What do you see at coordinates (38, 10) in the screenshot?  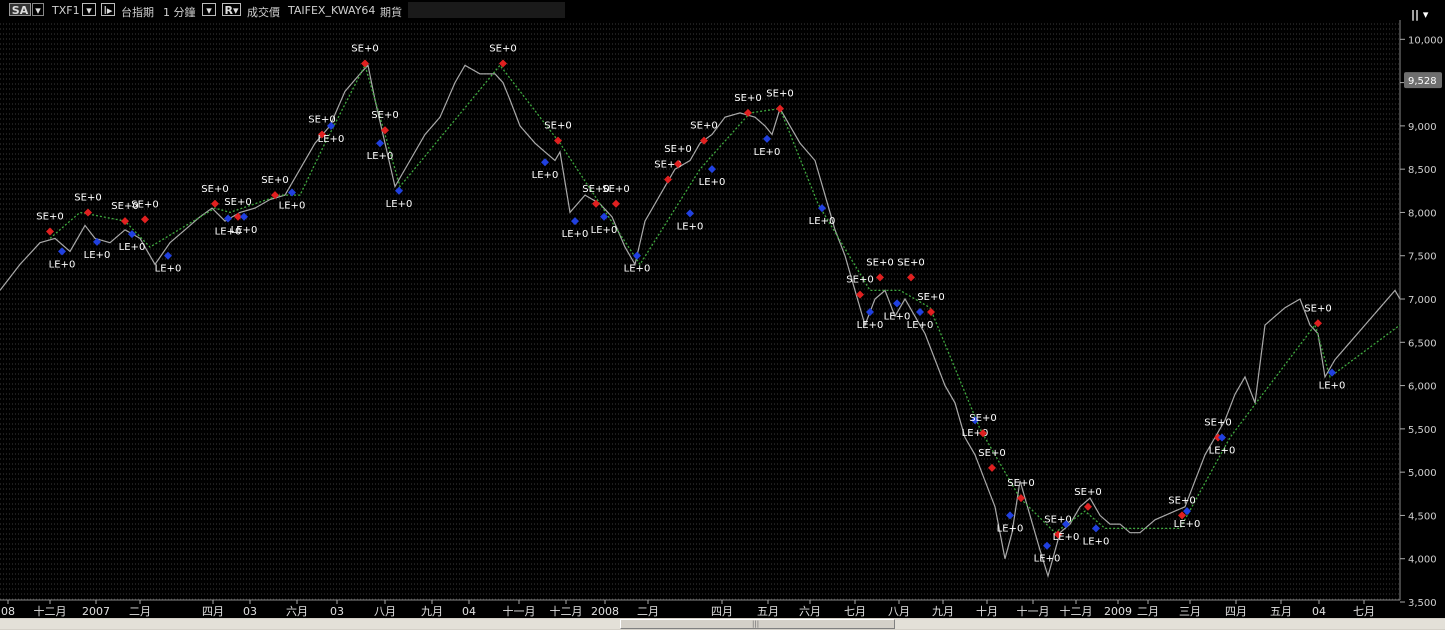 I see `sa-dropdown-icon: ▾` at bounding box center [38, 10].